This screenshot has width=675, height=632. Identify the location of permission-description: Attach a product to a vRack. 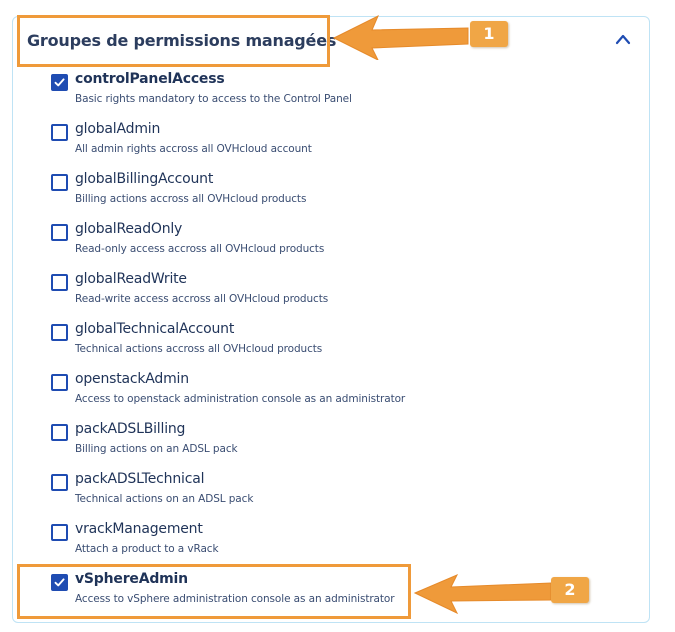
(147, 549).